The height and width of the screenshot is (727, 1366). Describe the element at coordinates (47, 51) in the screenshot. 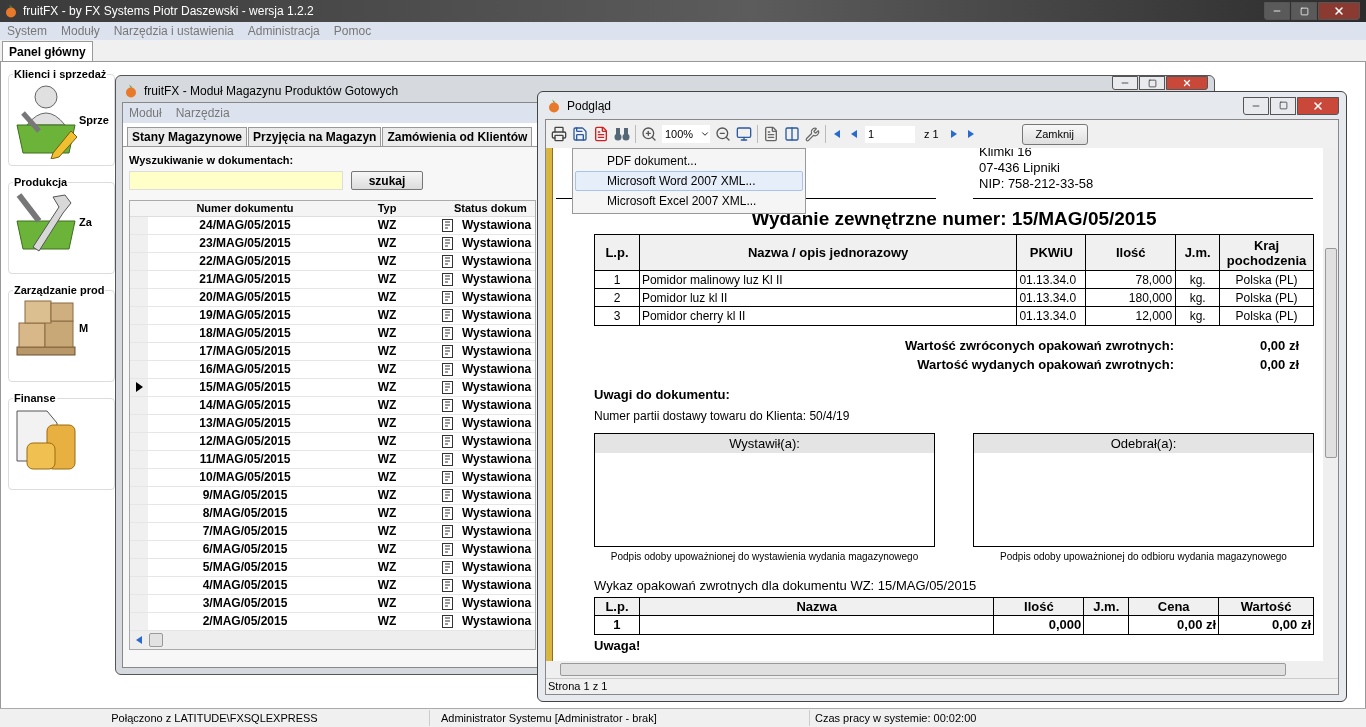

I see `tab: Panel główny` at that location.